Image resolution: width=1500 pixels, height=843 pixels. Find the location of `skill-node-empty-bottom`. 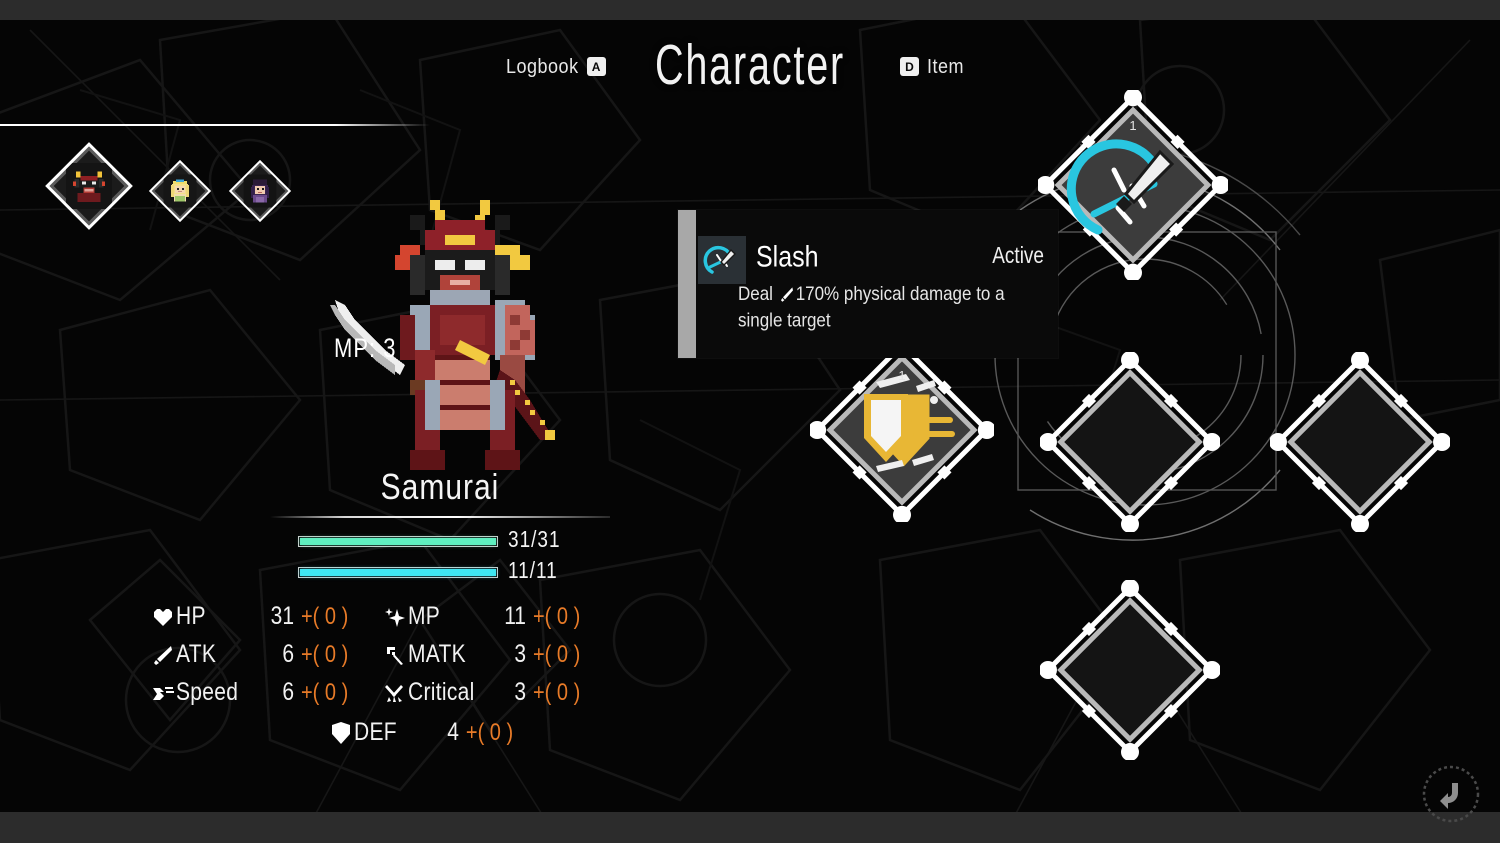

skill-node-empty-bottom is located at coordinates (1130, 670).